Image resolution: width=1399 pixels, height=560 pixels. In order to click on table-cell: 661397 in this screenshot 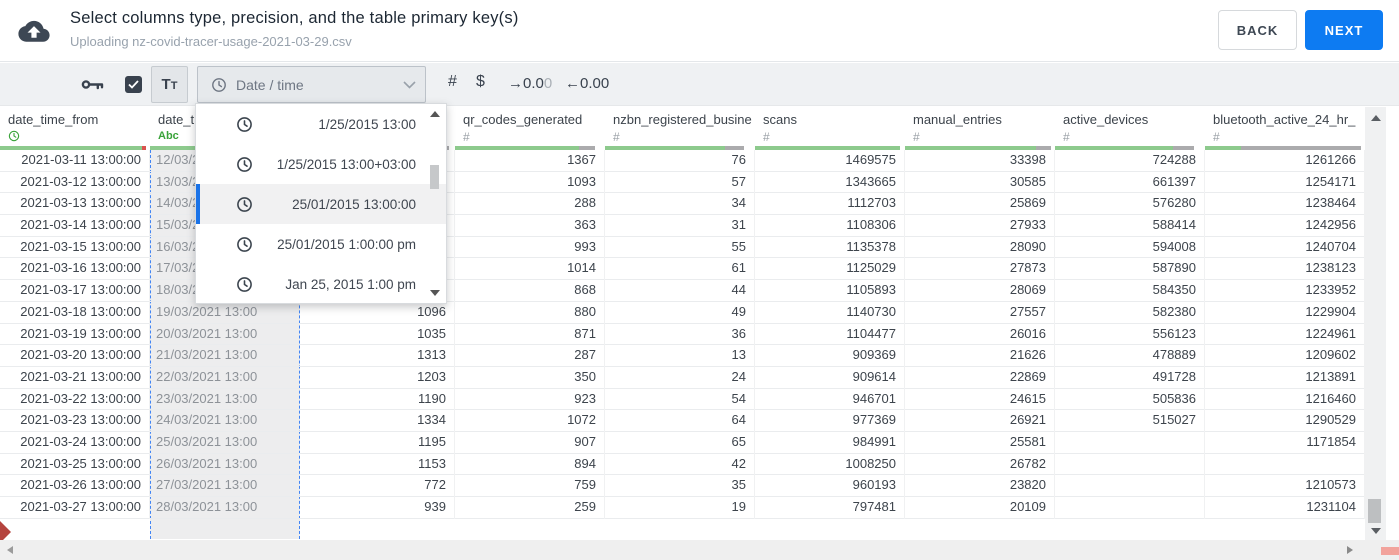, I will do `click(1130, 182)`.